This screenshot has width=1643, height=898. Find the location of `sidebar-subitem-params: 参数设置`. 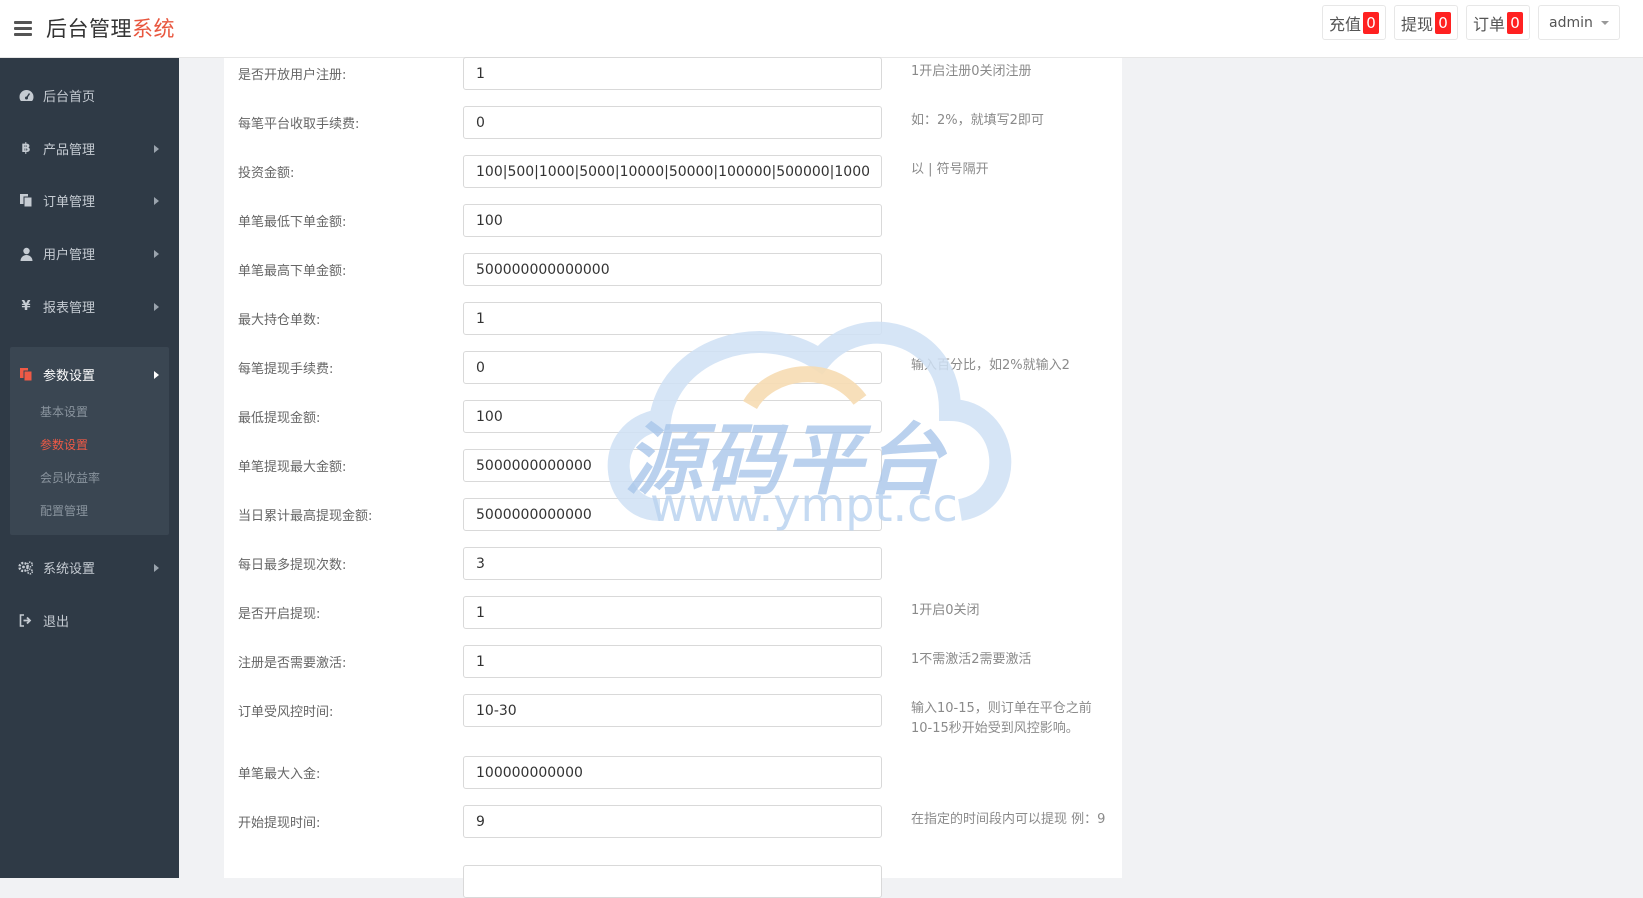

sidebar-subitem-params: 参数设置 is located at coordinates (64, 444).